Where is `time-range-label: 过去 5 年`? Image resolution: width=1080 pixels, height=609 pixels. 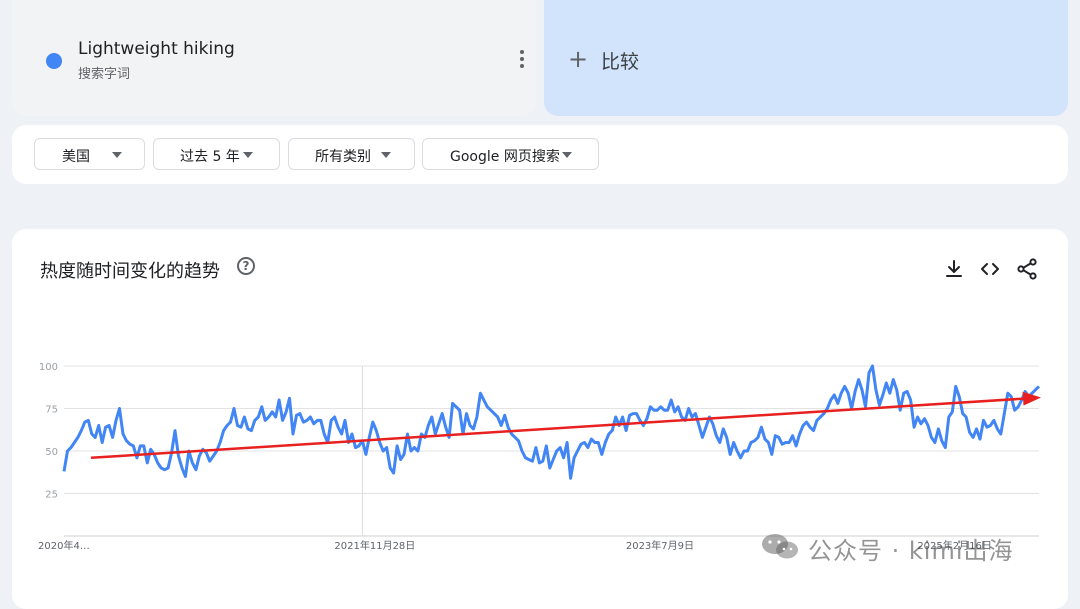 time-range-label: 过去 5 年 is located at coordinates (210, 157).